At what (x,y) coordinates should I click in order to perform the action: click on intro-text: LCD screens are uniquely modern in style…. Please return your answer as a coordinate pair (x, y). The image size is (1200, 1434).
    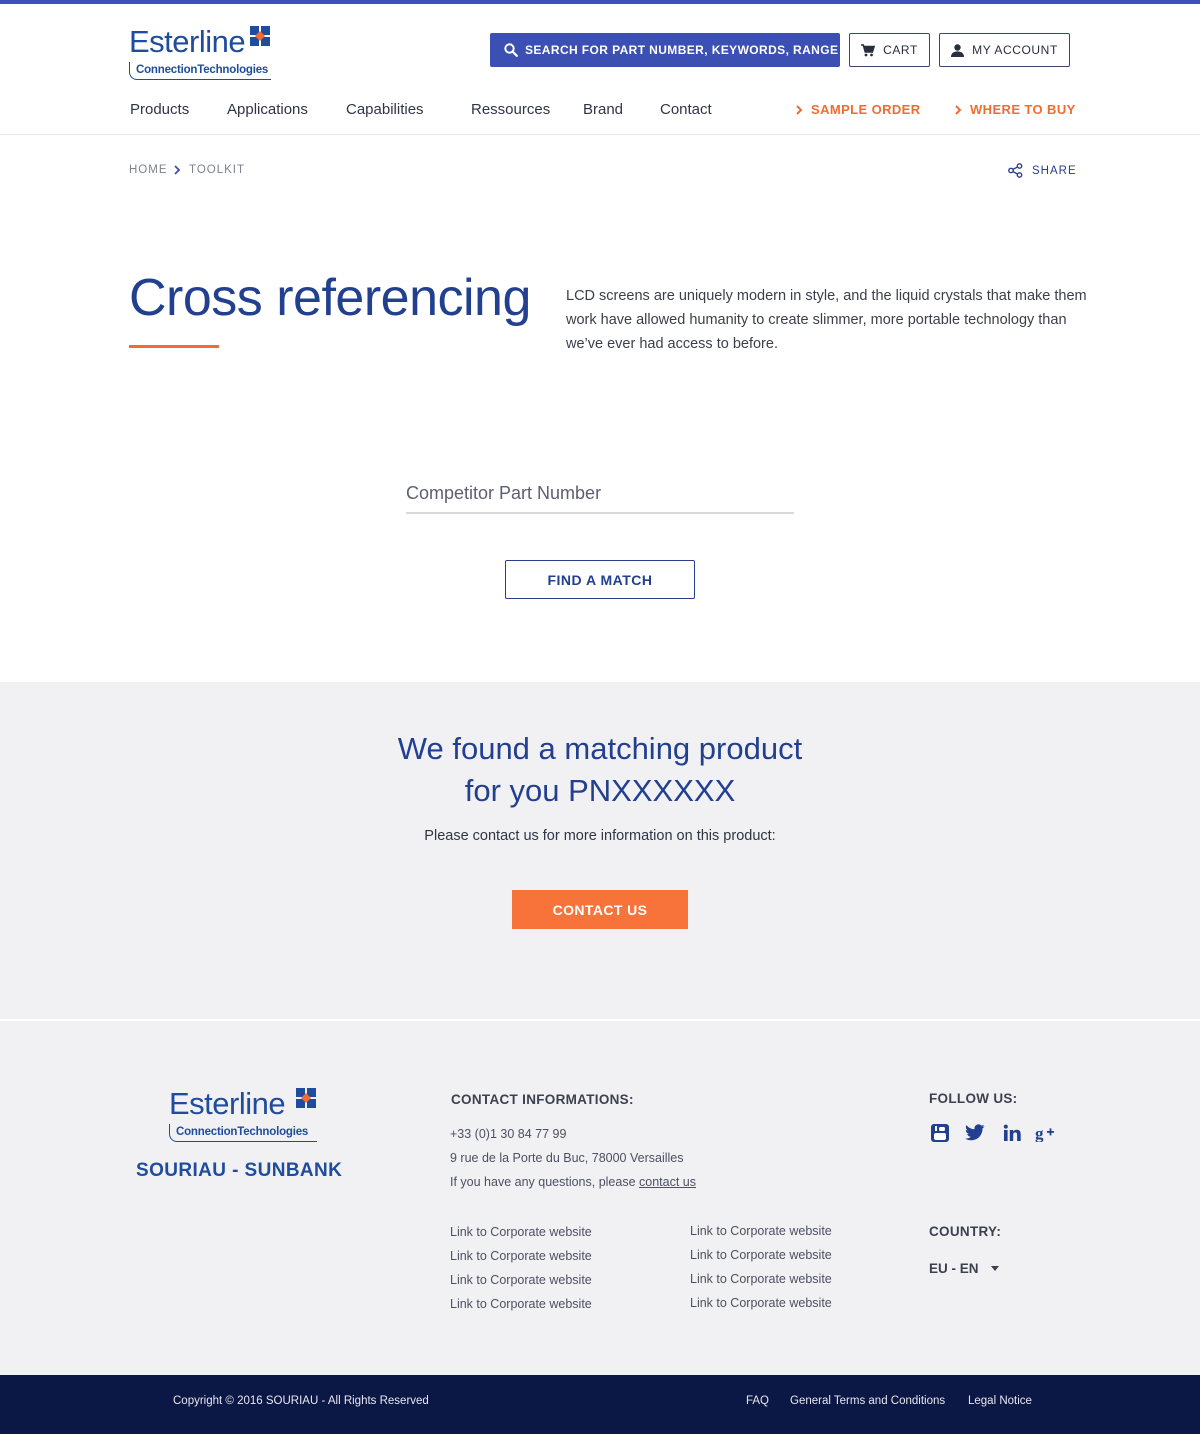
    Looking at the image, I should click on (826, 320).